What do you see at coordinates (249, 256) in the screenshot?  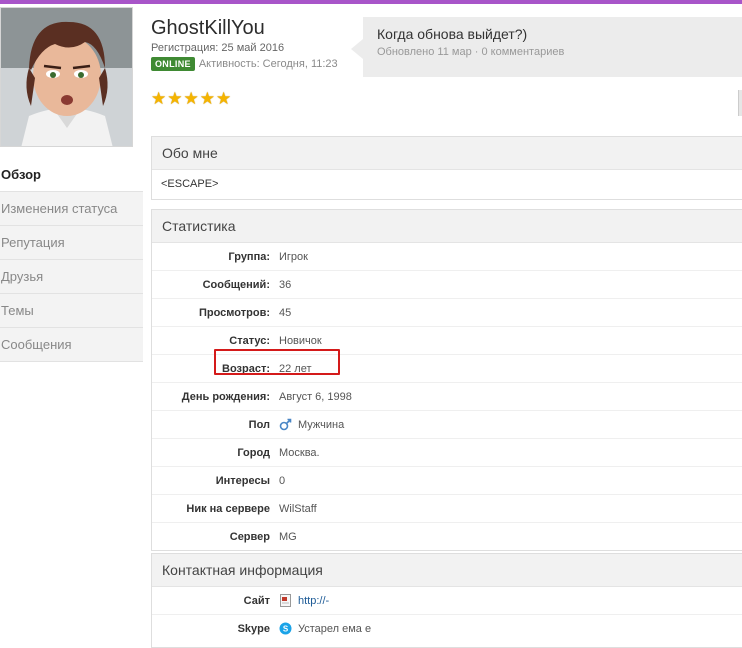 I see `stat-label: Группа:` at bounding box center [249, 256].